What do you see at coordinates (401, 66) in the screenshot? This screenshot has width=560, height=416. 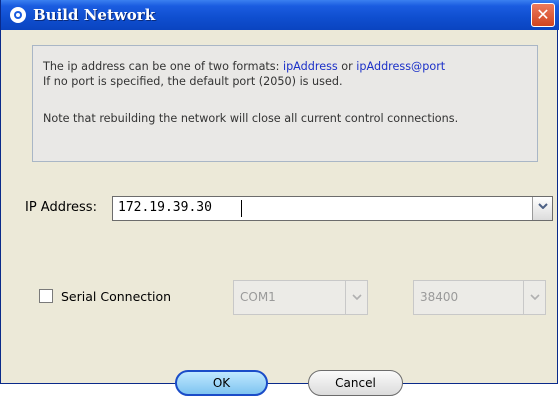 I see `format-ipaddress-port-text: ipAddress@port` at bounding box center [401, 66].